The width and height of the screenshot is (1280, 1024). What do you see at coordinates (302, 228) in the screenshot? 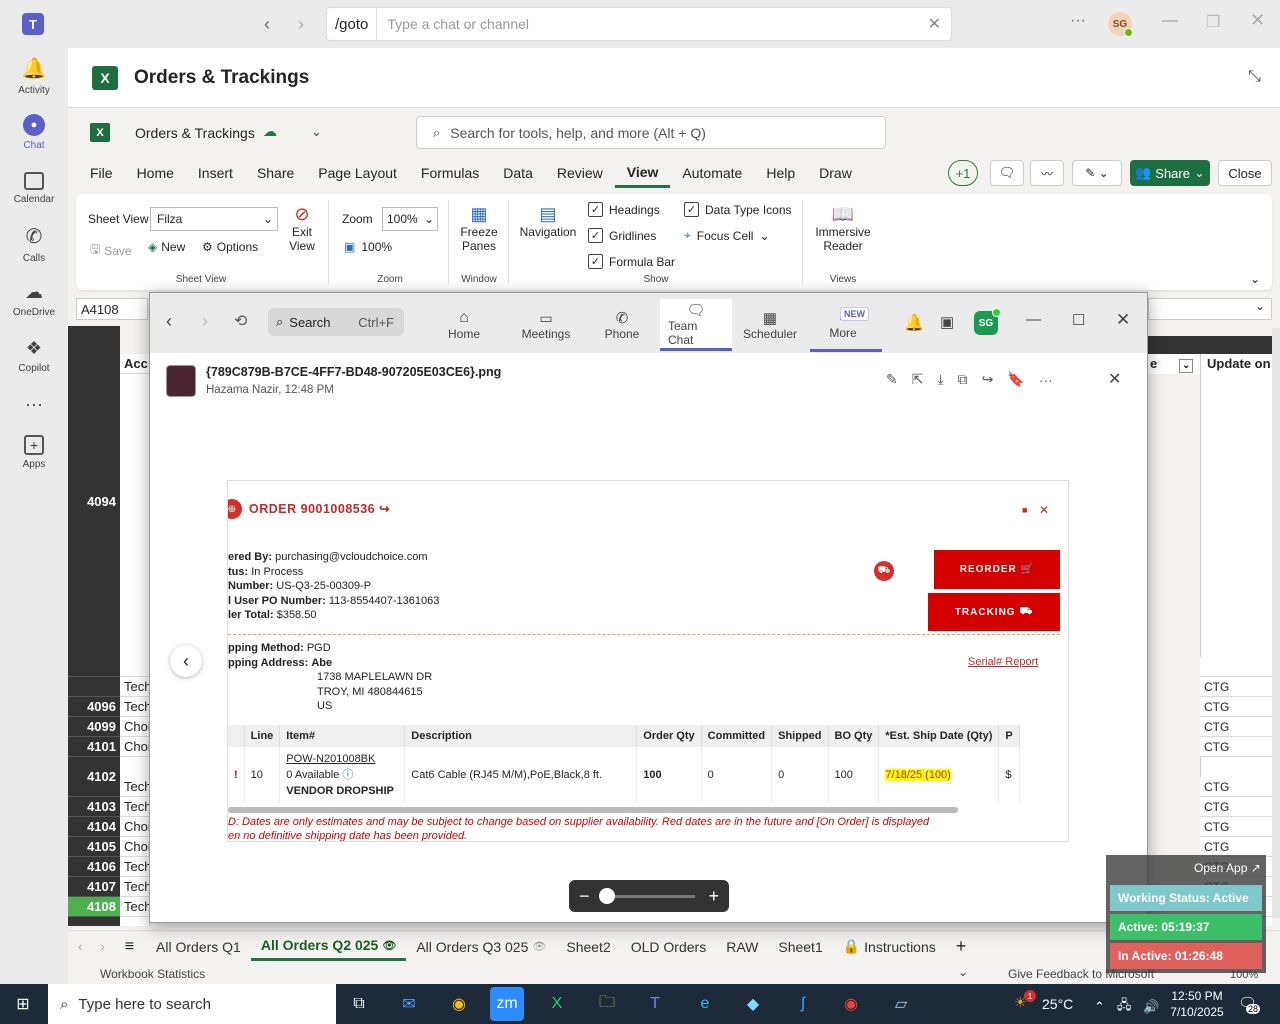
I see `exit-view-button: ⊘ Exit View` at bounding box center [302, 228].